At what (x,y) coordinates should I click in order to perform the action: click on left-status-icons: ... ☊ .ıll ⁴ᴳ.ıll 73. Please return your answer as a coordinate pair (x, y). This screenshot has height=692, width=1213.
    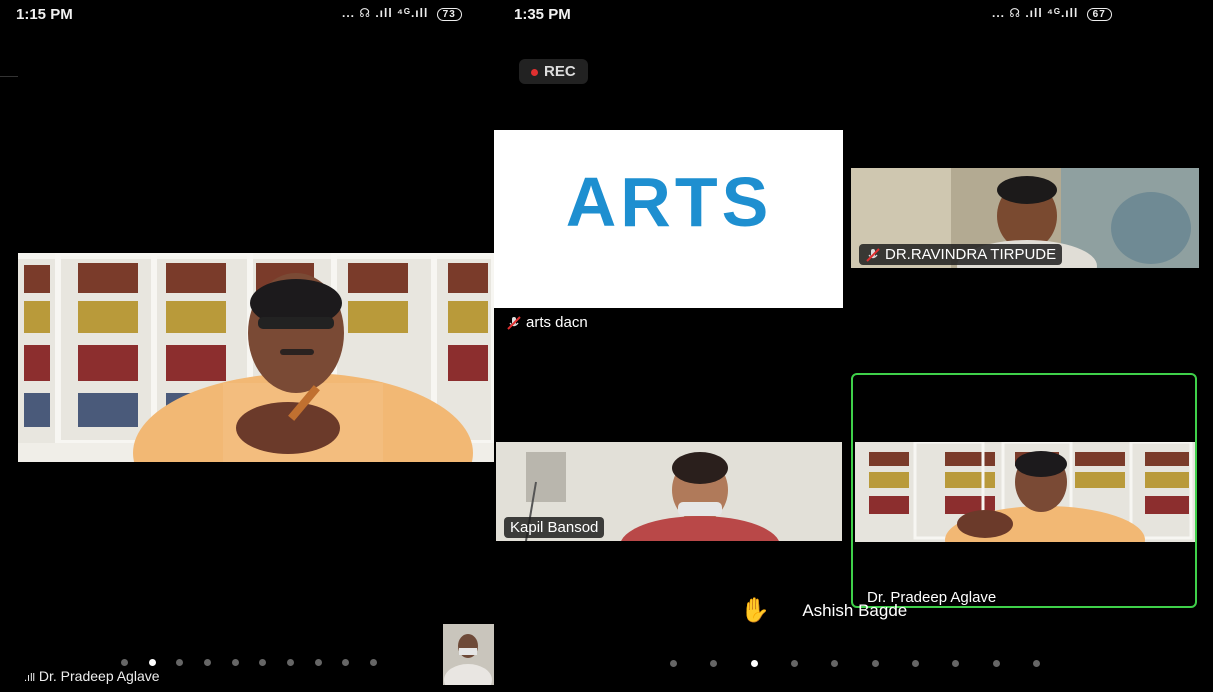
    Looking at the image, I should click on (402, 13).